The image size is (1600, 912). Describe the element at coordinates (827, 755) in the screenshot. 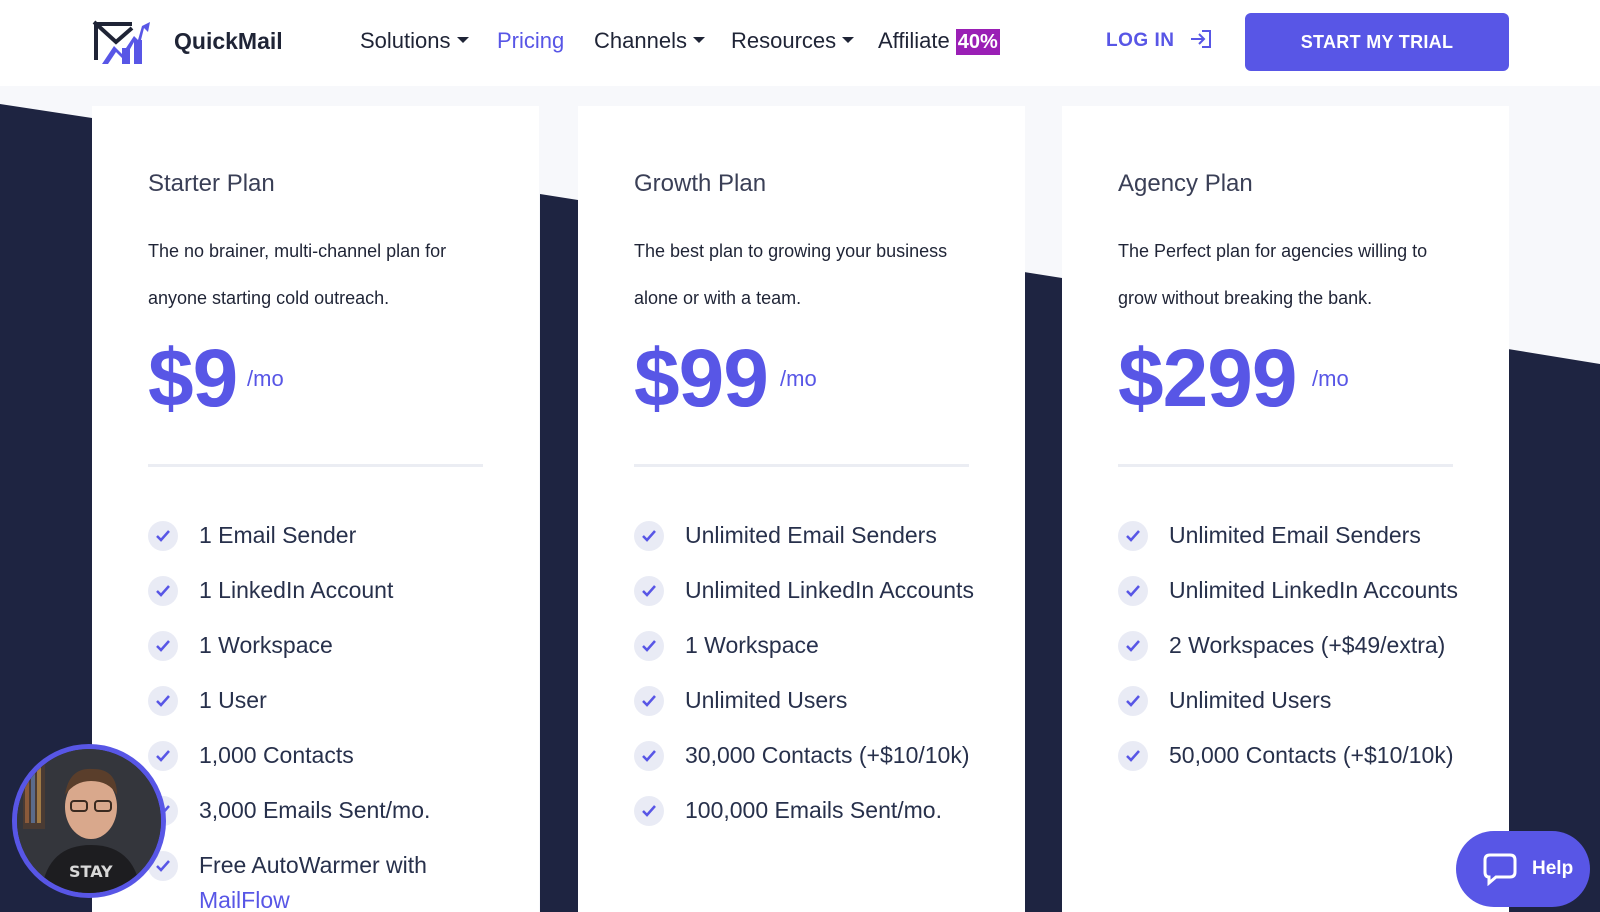

I see `feature-text: 30,000 Contacts (+$10/10k)` at that location.